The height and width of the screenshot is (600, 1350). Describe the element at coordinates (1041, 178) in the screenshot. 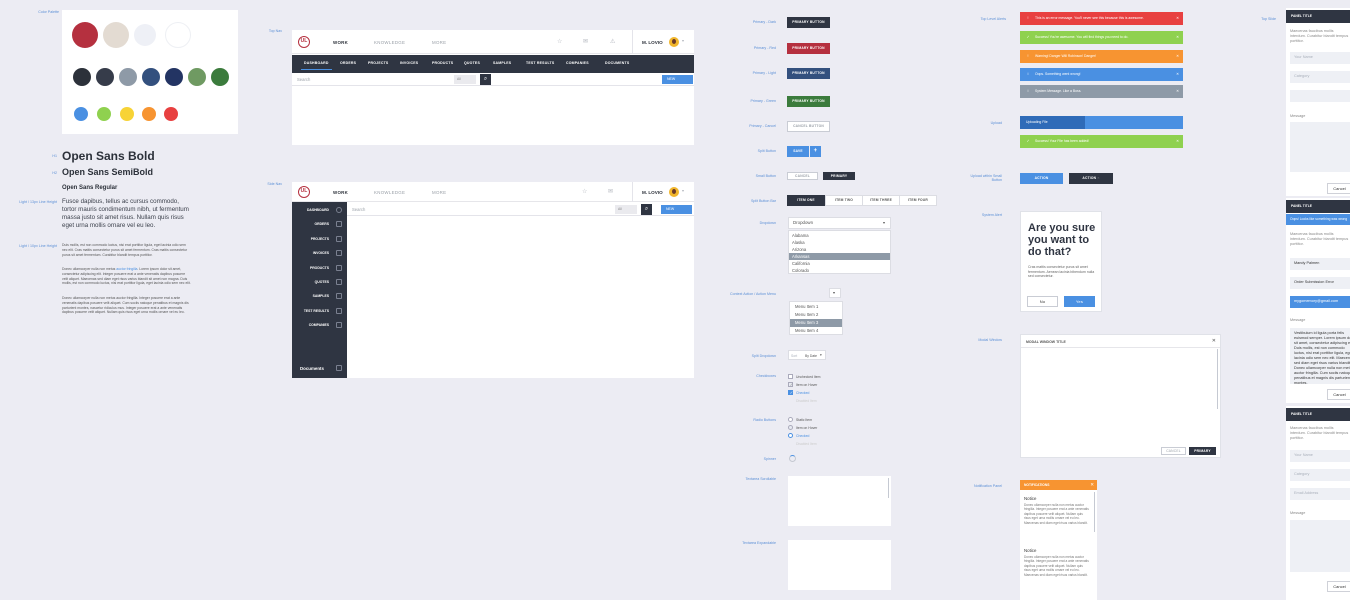

I see `upload-action-button-1: ACTION` at that location.